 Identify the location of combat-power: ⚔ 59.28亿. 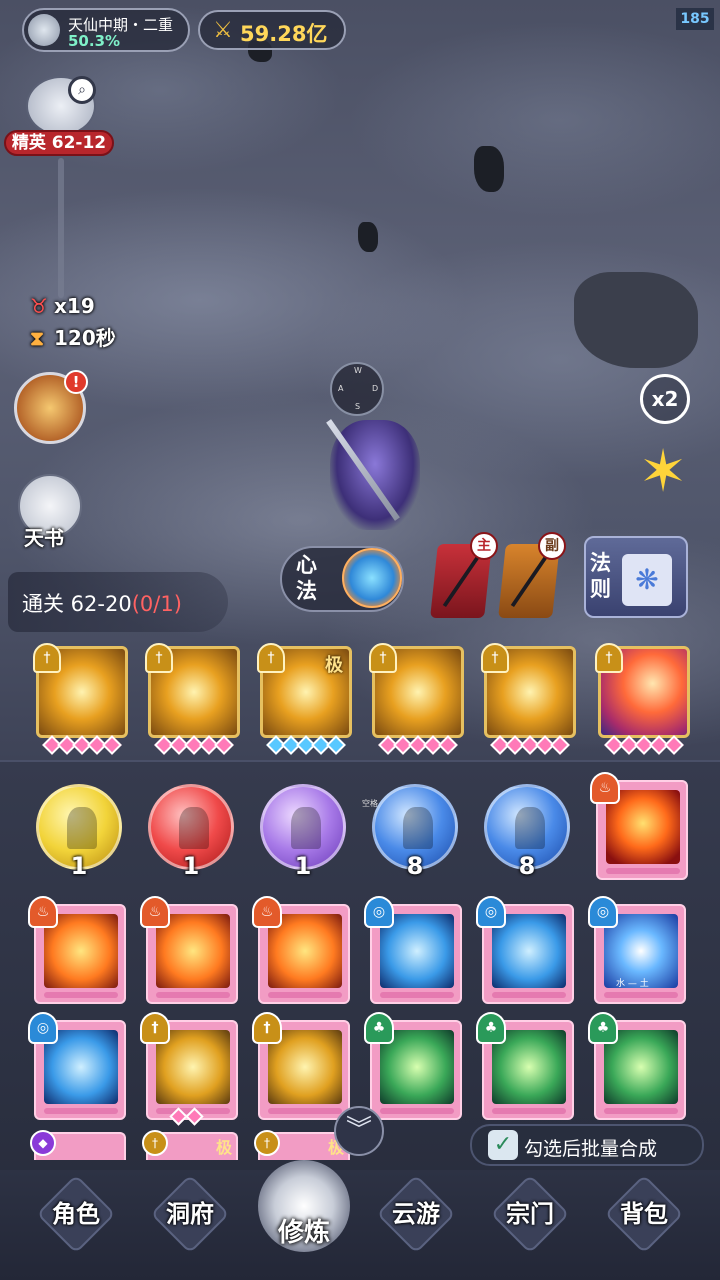
(272, 30).